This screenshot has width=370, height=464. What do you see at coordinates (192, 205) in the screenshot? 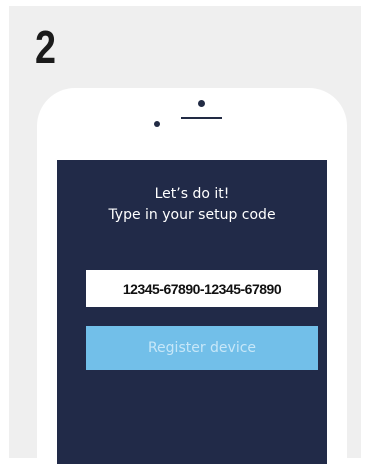
I see `intro-text: Let’s do it! Type in your setup code` at bounding box center [192, 205].